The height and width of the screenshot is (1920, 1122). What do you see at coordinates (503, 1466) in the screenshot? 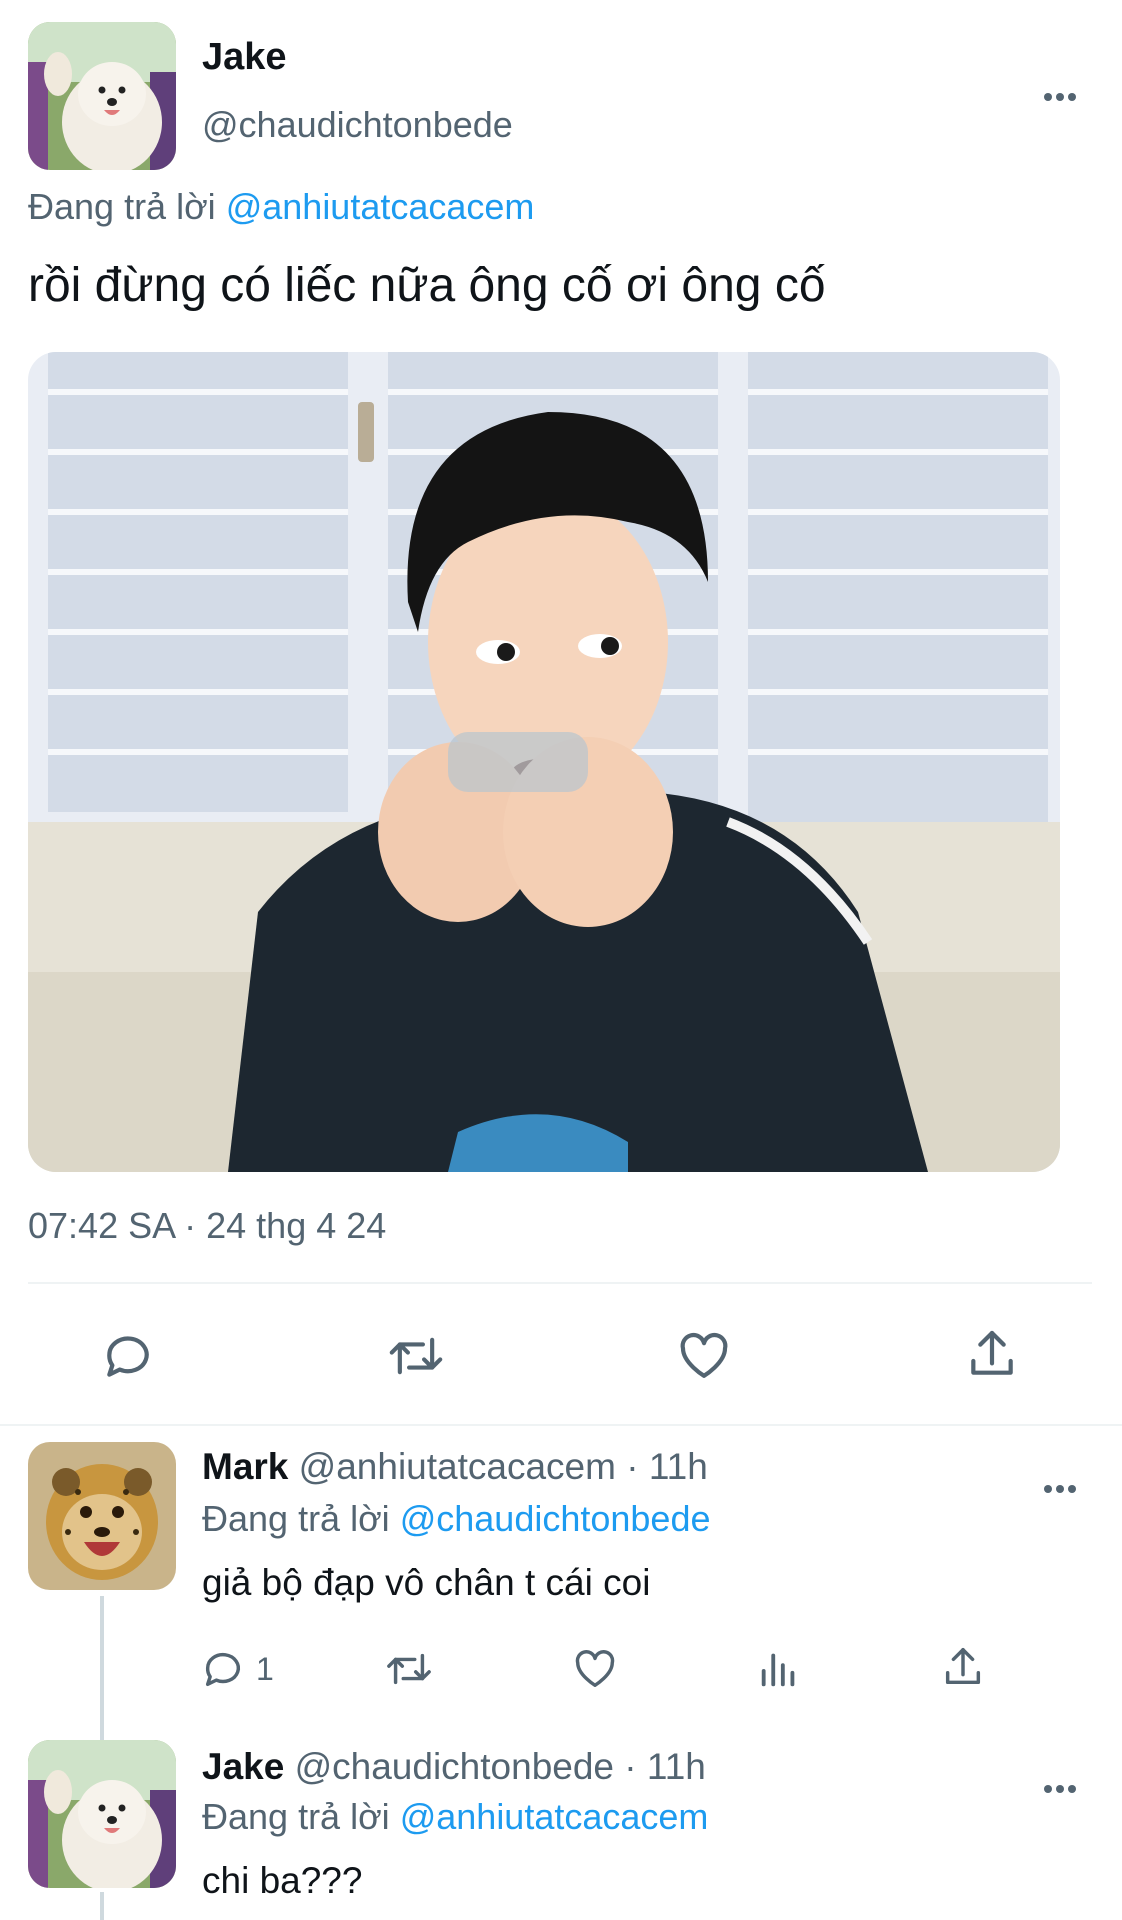
I see `author-handle: @anhiutatcacacem · 11h` at bounding box center [503, 1466].